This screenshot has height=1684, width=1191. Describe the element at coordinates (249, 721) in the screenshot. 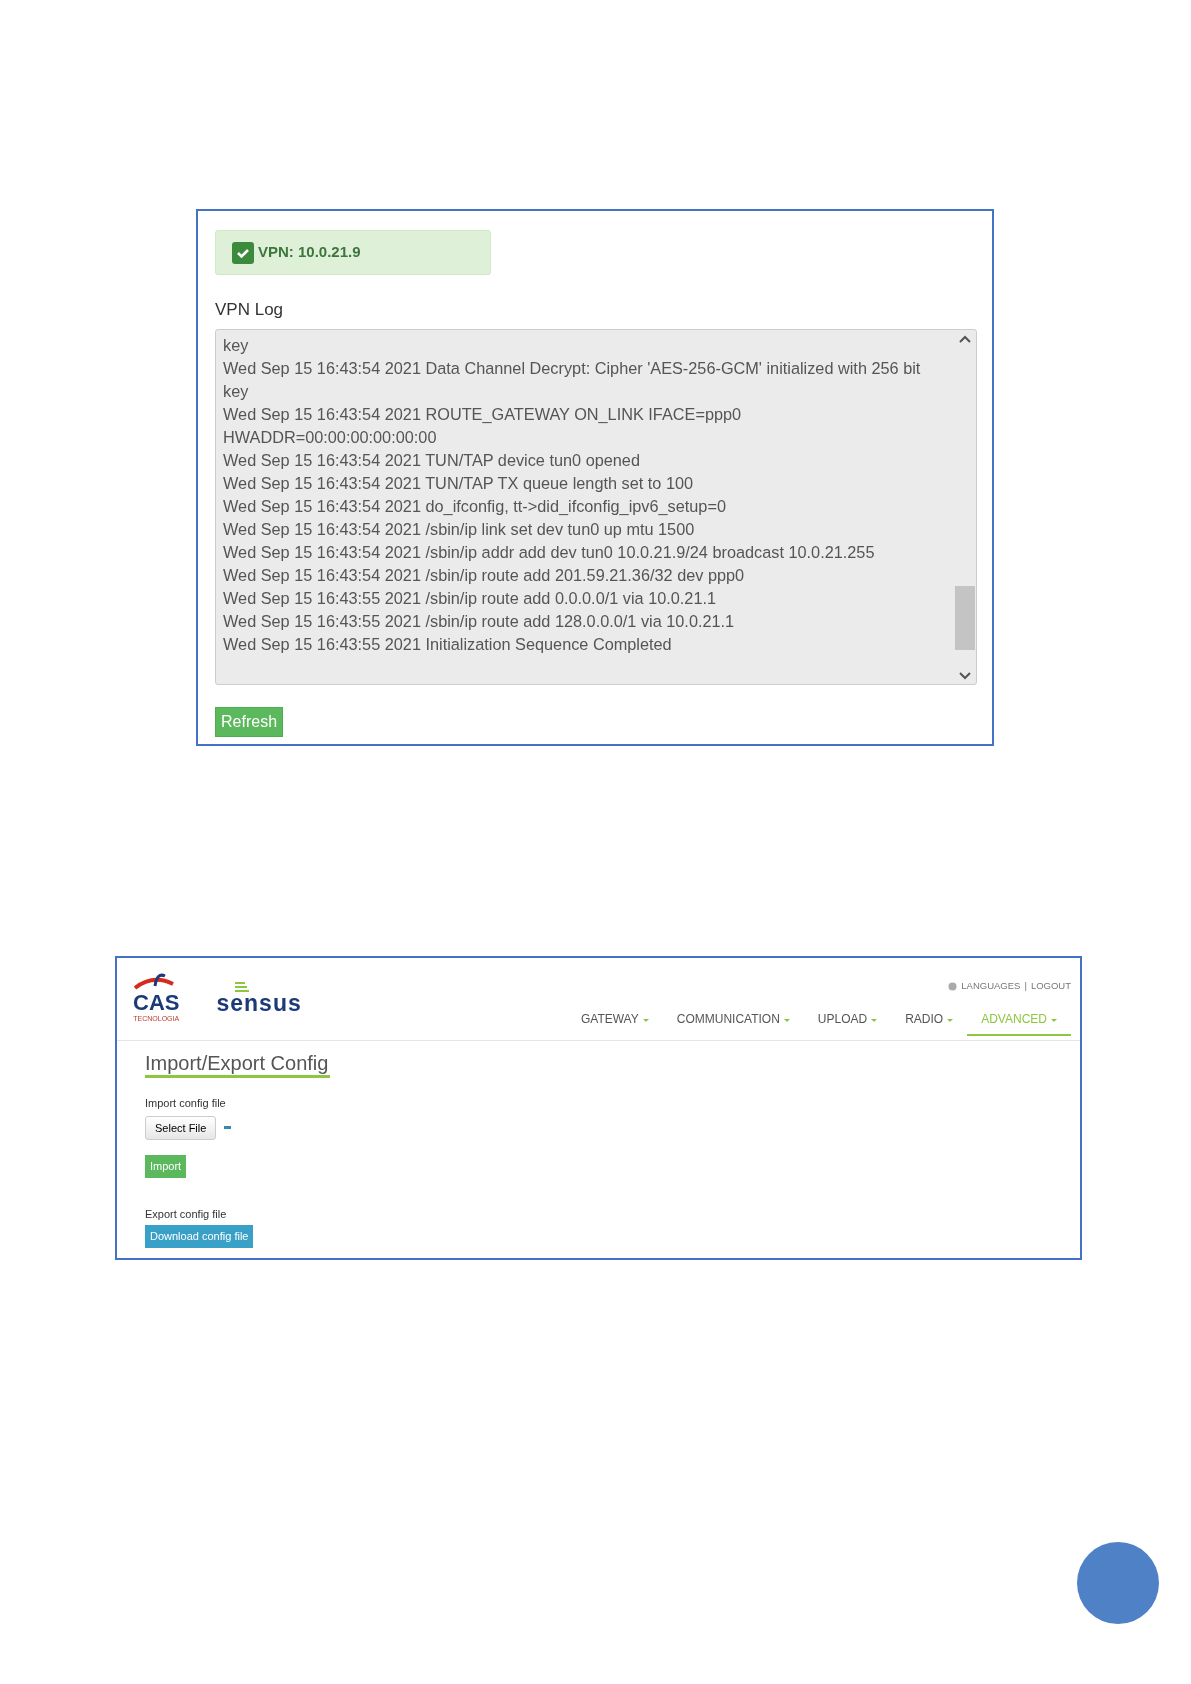

I see `refresh-button: Refresh` at that location.